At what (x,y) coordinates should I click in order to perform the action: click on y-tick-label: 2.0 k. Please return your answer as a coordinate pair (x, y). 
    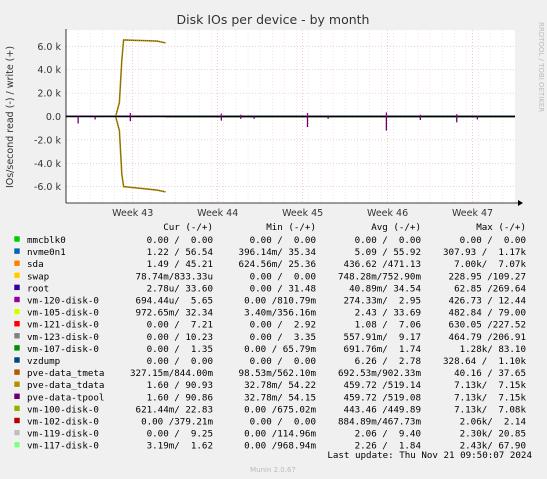
    Looking at the image, I should click on (49, 94).